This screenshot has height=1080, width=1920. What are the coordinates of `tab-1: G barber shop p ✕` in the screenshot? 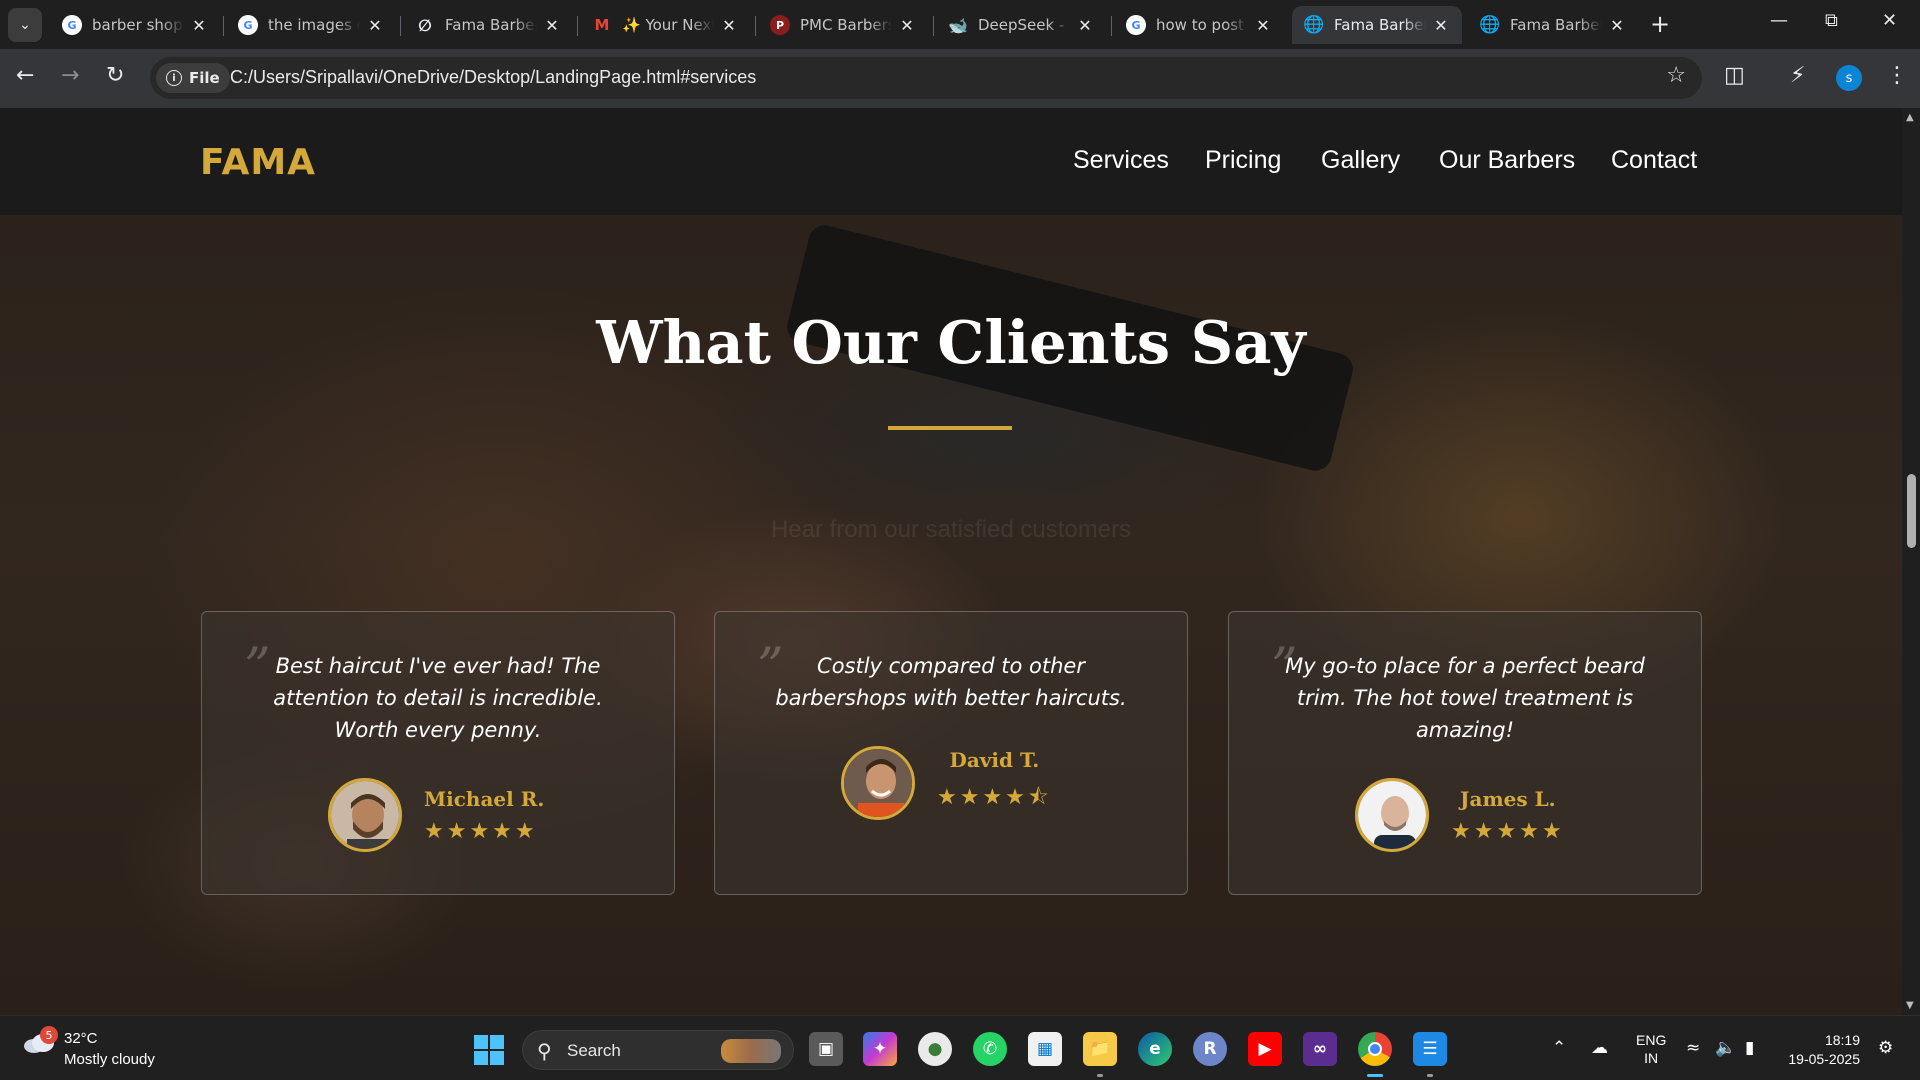 It's located at (135, 25).